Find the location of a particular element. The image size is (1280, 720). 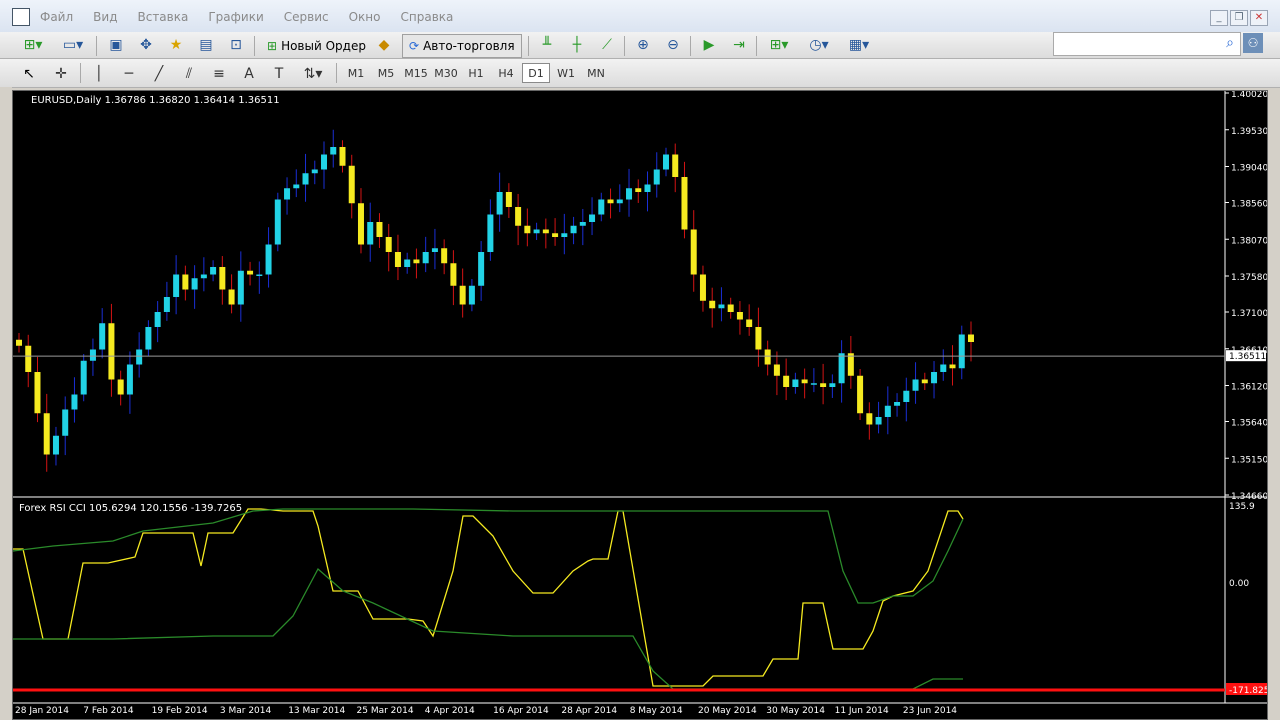

zoom-out-icon: ⊖ is located at coordinates (673, 45).